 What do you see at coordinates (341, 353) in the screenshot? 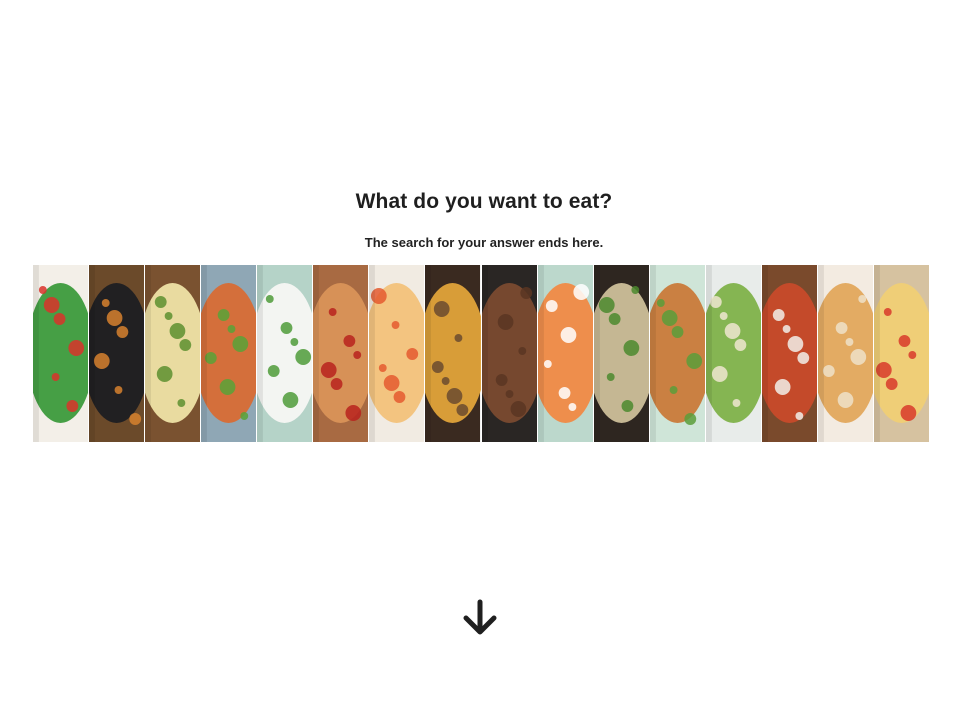
I see `food-image-casserole` at bounding box center [341, 353].